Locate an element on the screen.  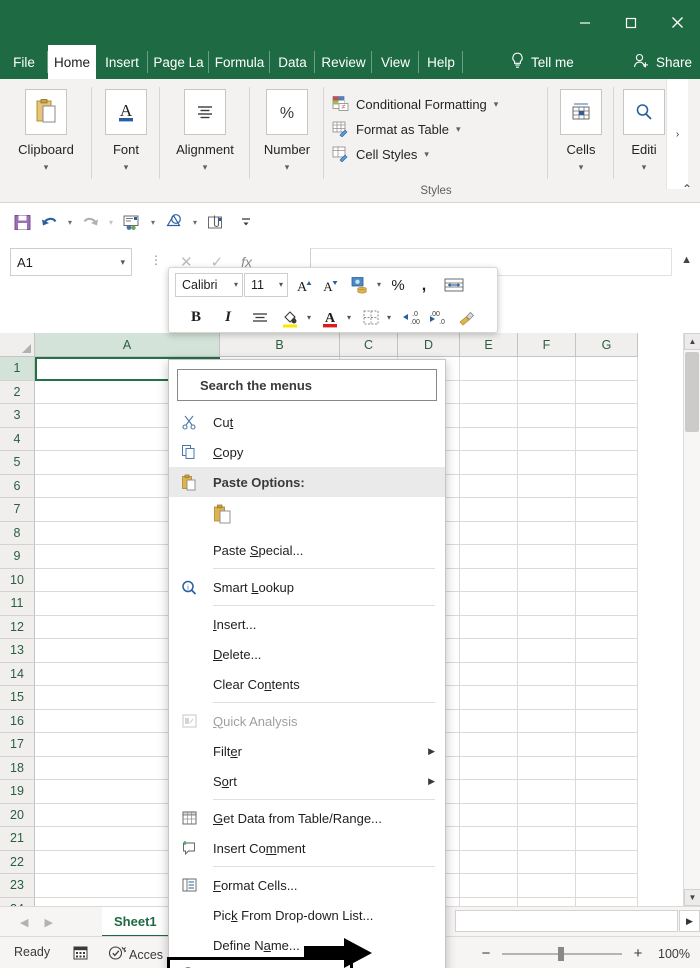
cell-F19 is located at coordinates (547, 792).